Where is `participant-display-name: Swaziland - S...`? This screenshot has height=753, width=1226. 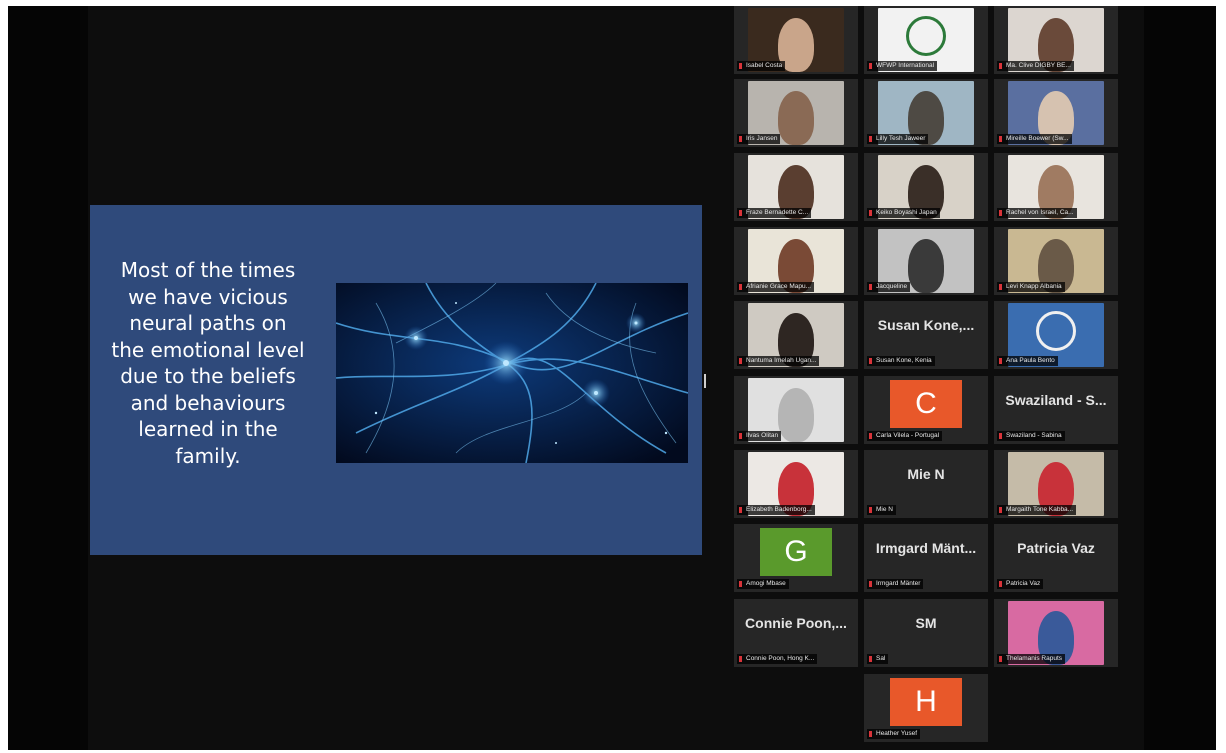
participant-display-name: Swaziland - S... is located at coordinates (1056, 400).